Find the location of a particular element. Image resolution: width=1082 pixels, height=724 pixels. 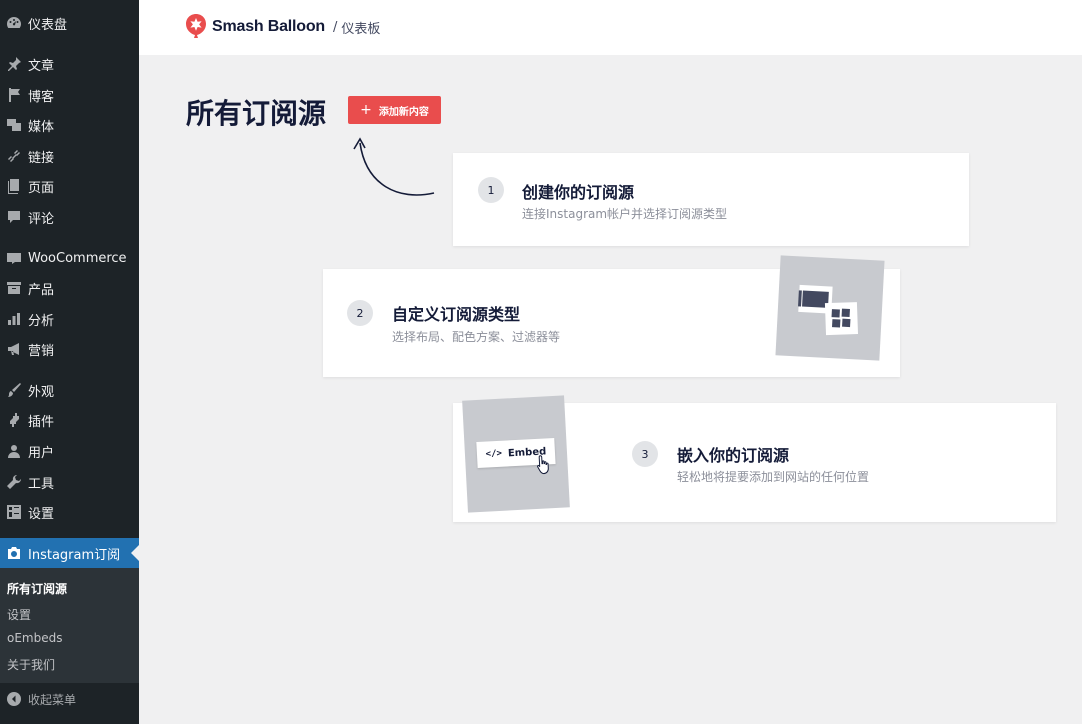

collapse-menu-button: 收起菜单 is located at coordinates (69, 699).